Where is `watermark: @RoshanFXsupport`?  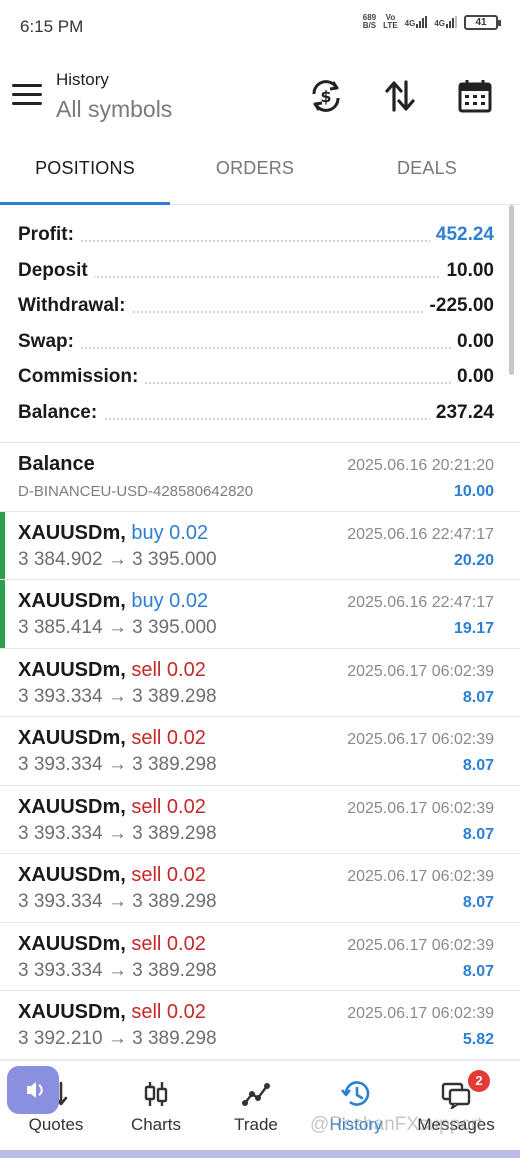
watermark: @RoshanFXsupport is located at coordinates (396, 1124).